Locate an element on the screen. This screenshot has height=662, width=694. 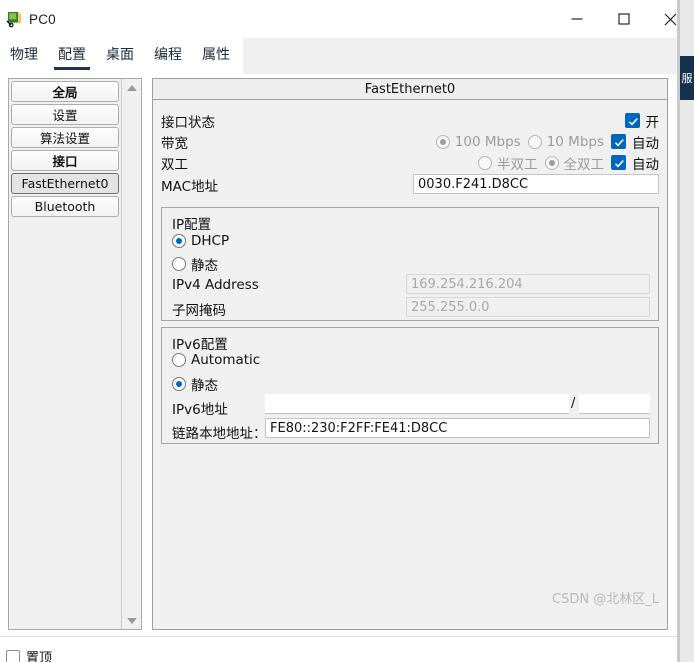
bandwidth-label: 带宽 is located at coordinates (174, 143).